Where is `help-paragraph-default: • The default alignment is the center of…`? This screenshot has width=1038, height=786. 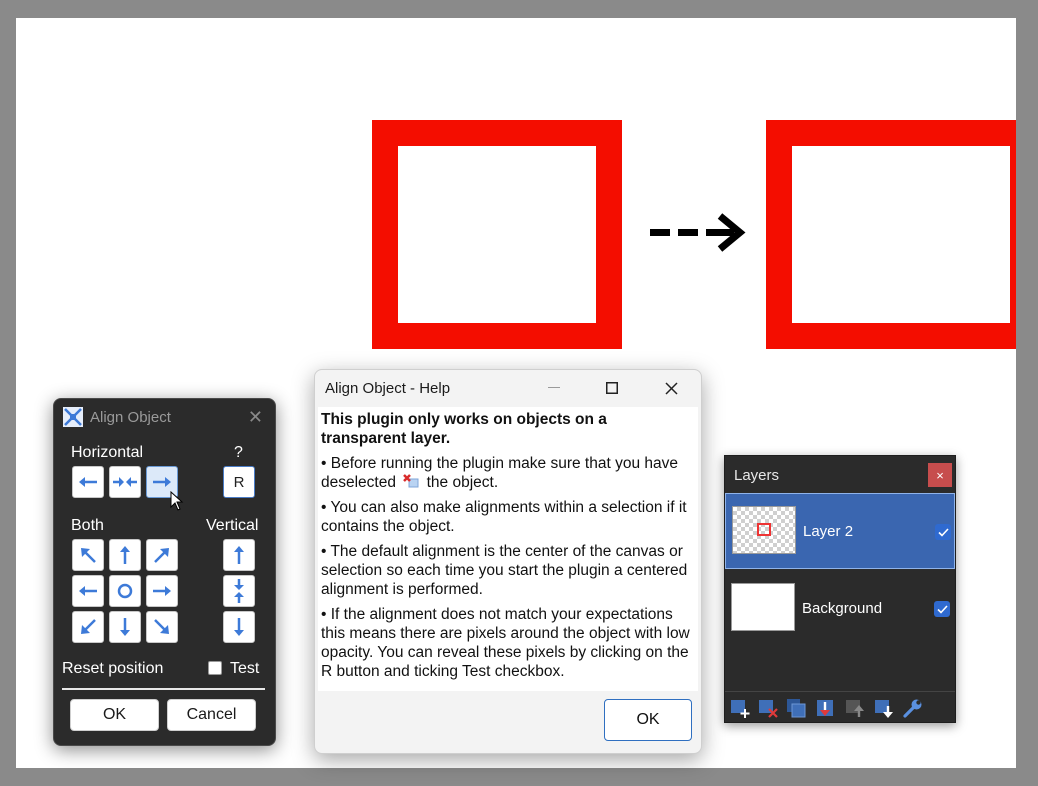
help-paragraph-default: • The default alignment is the center of… is located at coordinates (504, 570).